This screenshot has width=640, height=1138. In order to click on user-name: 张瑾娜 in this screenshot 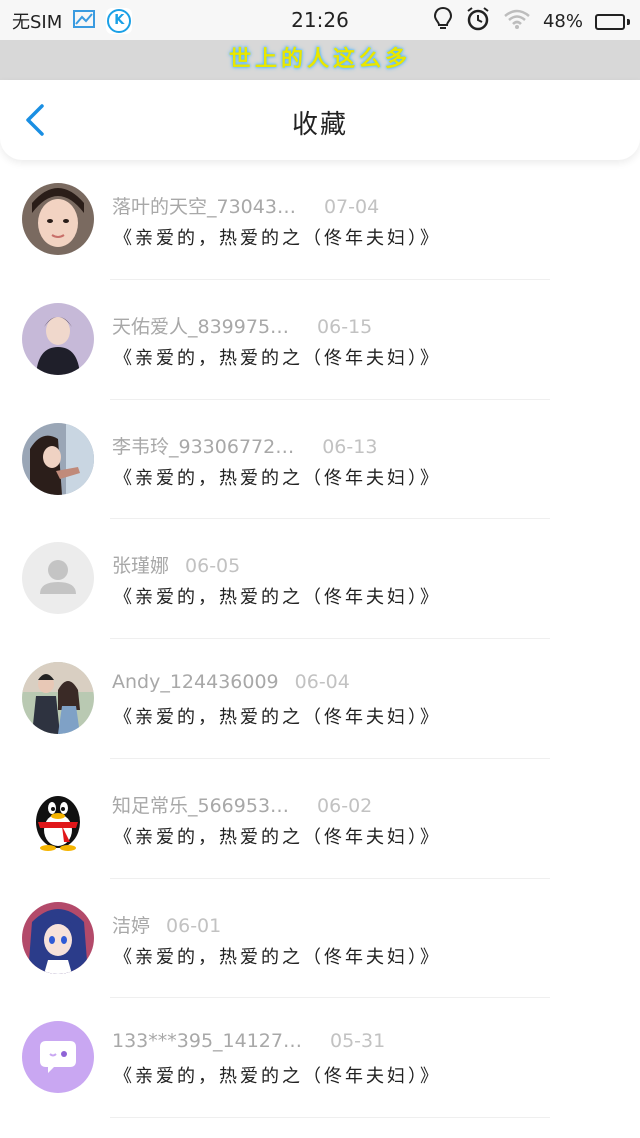, I will do `click(141, 566)`.